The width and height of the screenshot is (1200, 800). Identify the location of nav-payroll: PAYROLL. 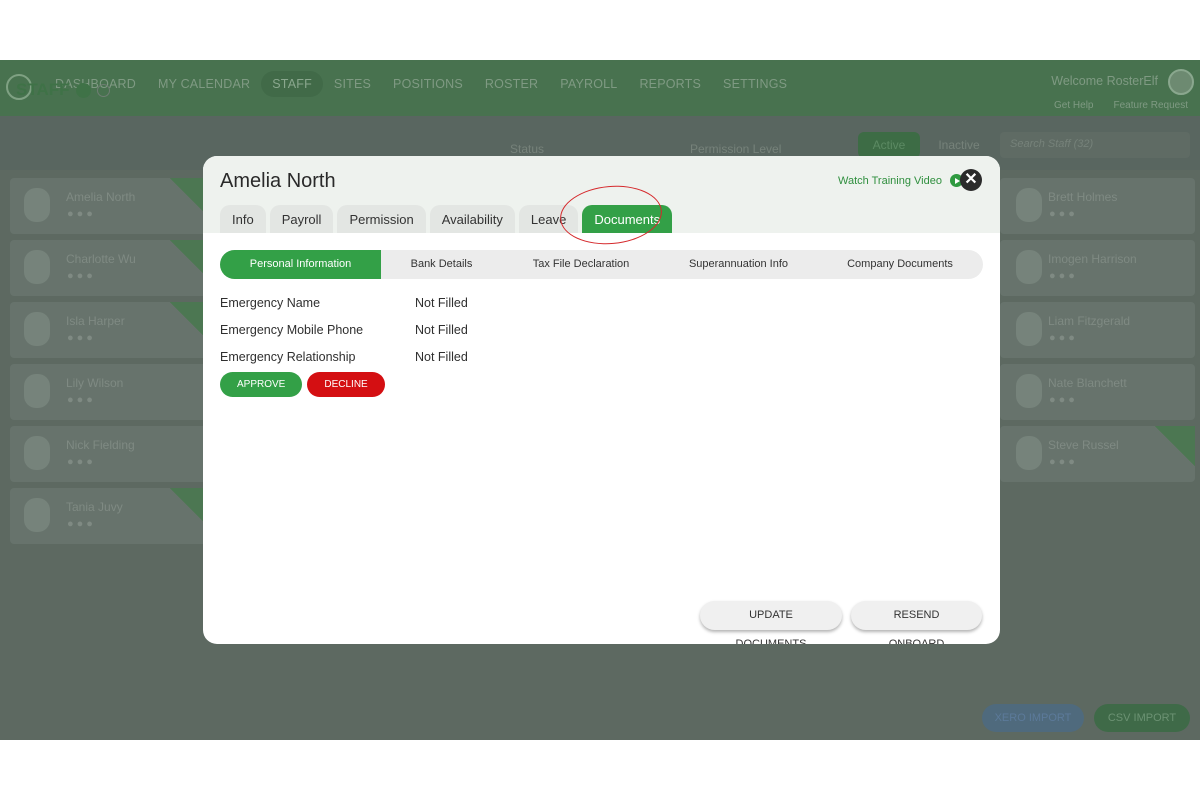
(588, 84).